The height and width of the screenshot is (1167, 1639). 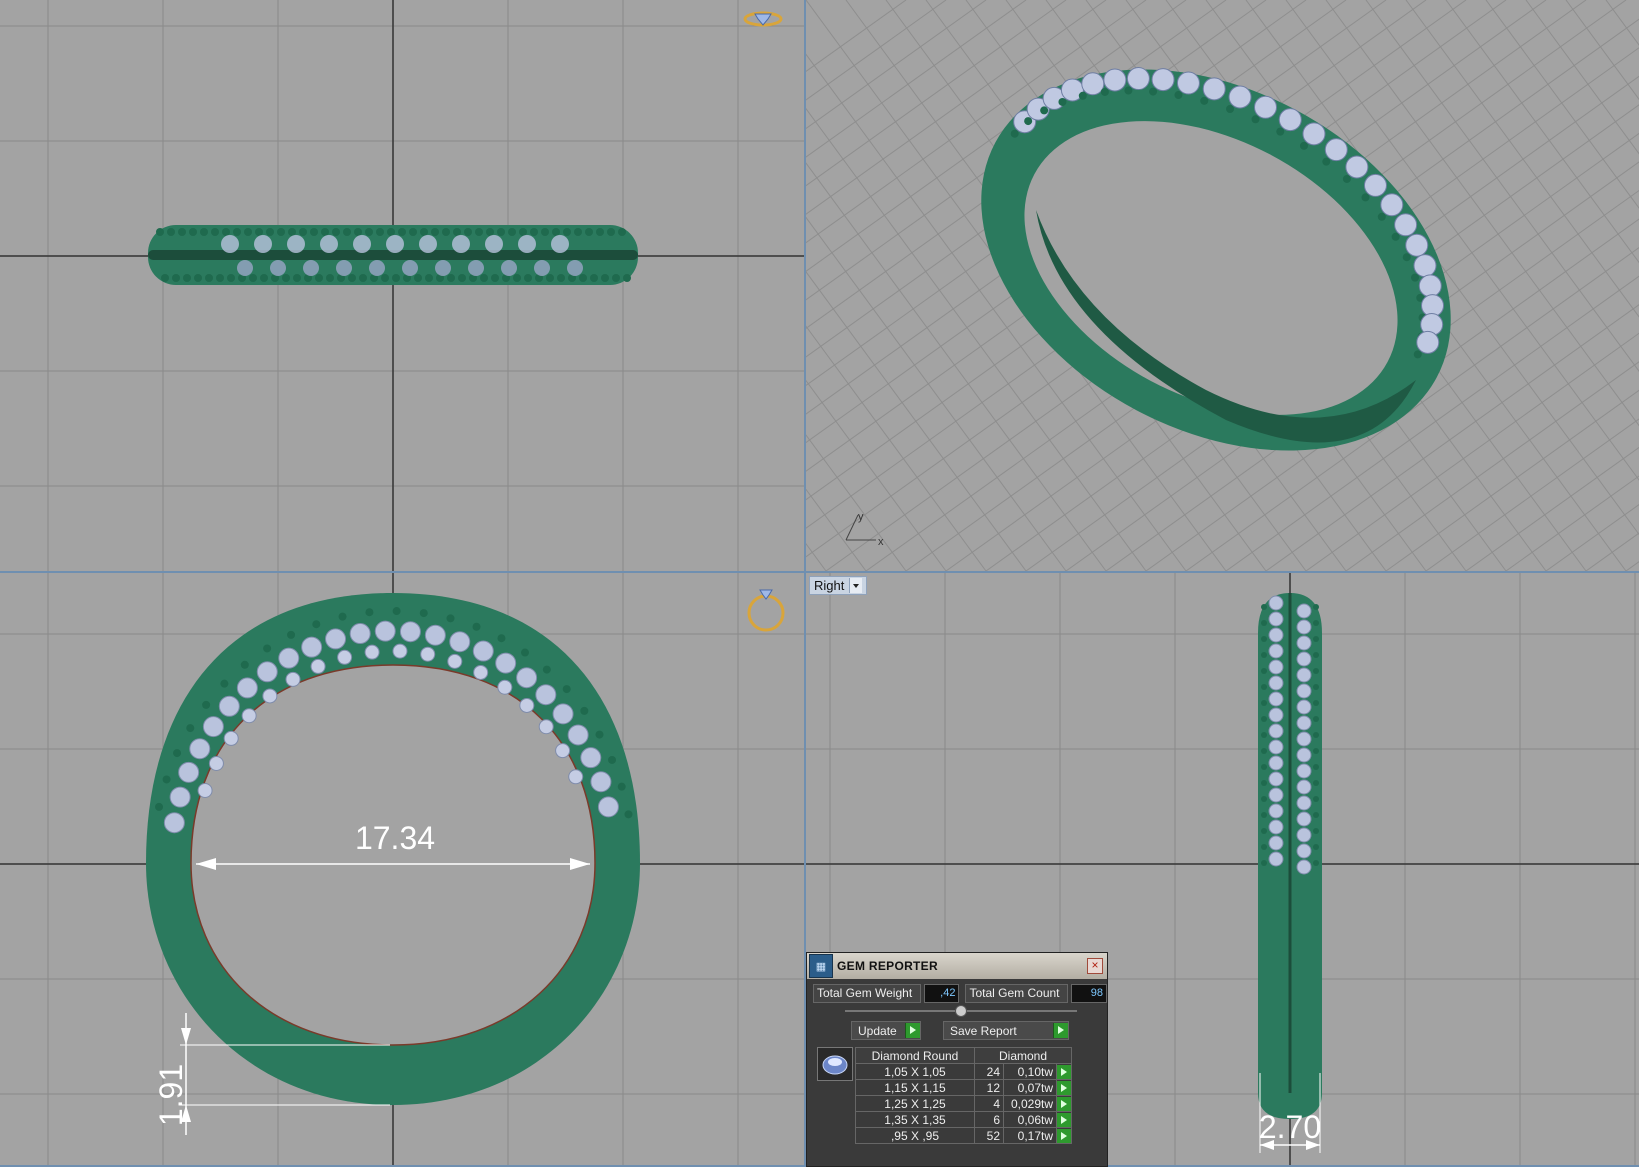 I want to click on gem-count: 52, so click(x=989, y=1135).